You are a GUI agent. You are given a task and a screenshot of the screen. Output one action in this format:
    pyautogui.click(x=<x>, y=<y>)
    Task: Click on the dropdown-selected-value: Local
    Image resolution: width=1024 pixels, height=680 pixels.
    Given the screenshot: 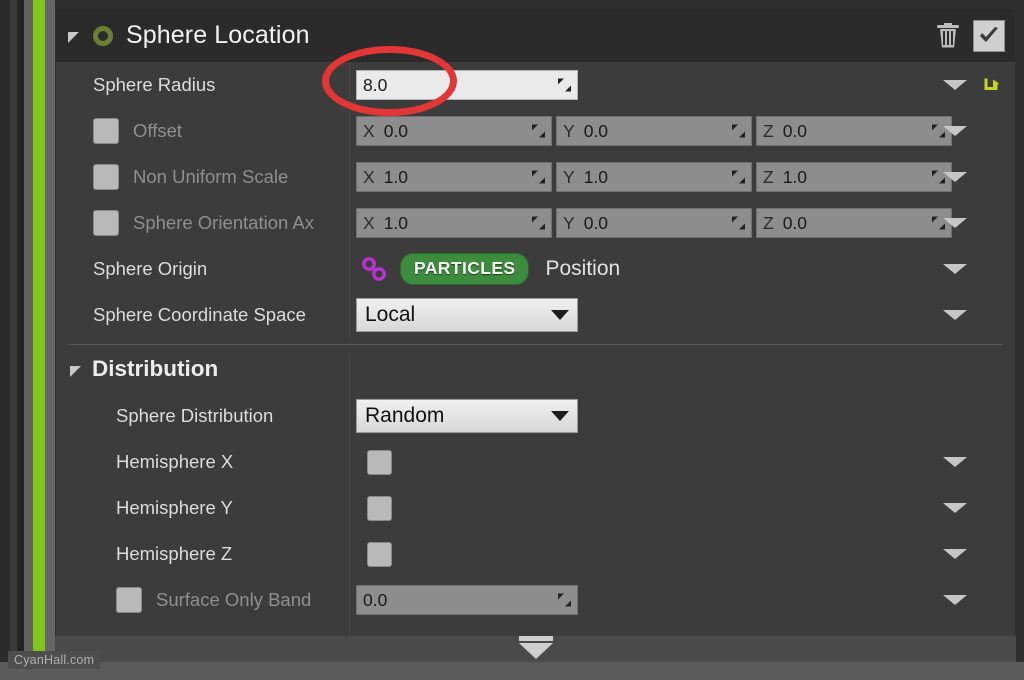 What is the action you would take?
    pyautogui.click(x=390, y=314)
    